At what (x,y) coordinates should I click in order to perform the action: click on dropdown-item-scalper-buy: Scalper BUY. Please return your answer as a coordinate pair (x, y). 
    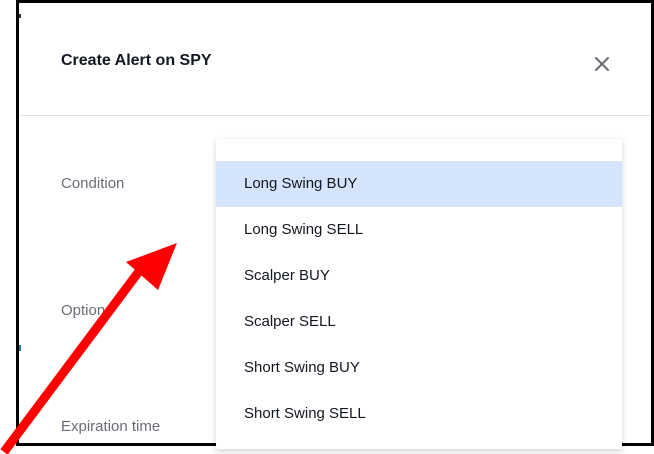
    Looking at the image, I should click on (419, 276).